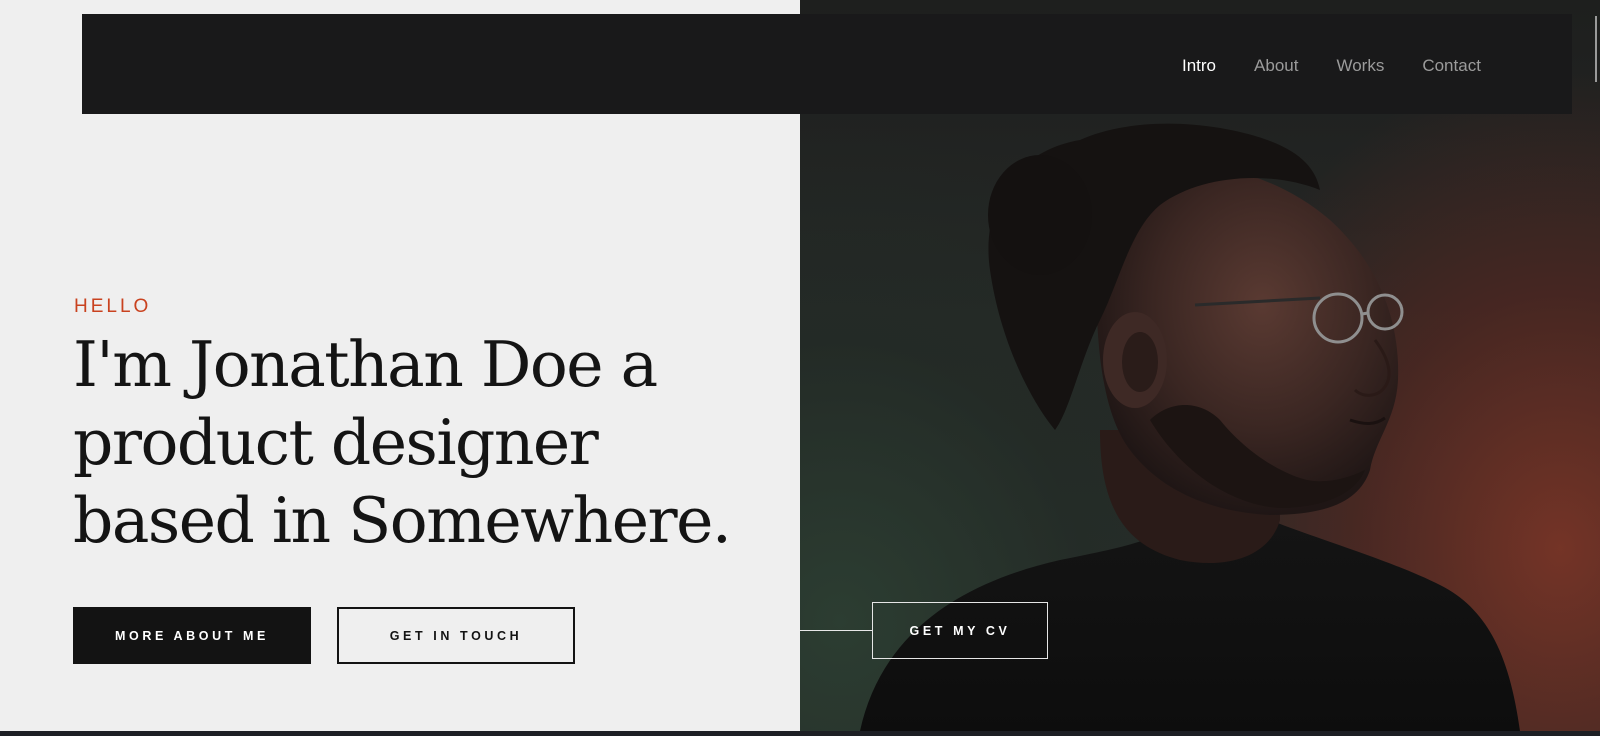 The image size is (1600, 736). I want to click on more-about-me-button: MORE ABOUT ME, so click(192, 635).